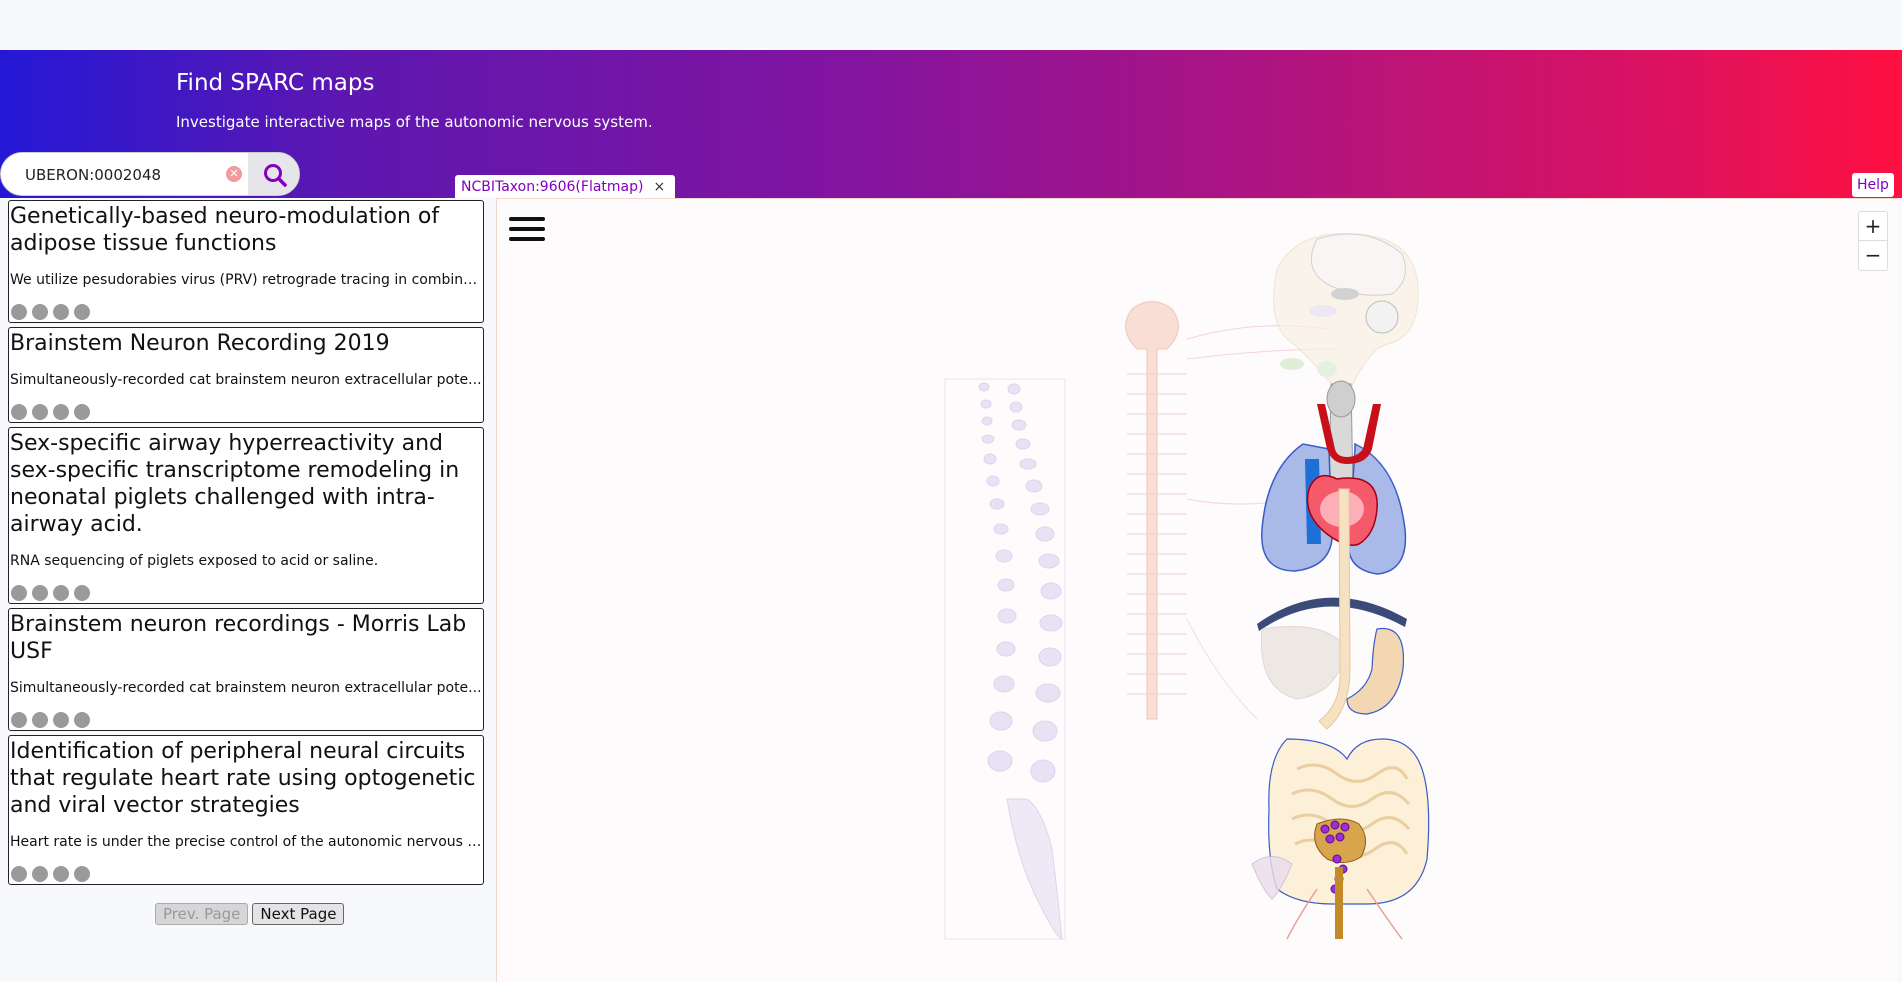  What do you see at coordinates (275, 83) in the screenshot?
I see `page-title: Find SPARC maps` at bounding box center [275, 83].